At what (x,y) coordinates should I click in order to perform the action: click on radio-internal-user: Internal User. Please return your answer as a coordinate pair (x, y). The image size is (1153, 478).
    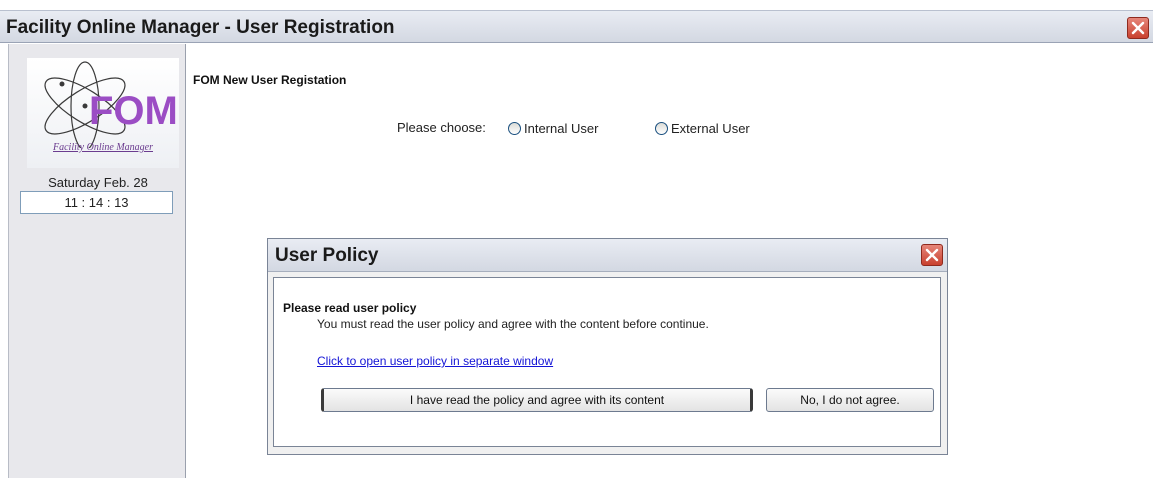
    Looking at the image, I should click on (553, 128).